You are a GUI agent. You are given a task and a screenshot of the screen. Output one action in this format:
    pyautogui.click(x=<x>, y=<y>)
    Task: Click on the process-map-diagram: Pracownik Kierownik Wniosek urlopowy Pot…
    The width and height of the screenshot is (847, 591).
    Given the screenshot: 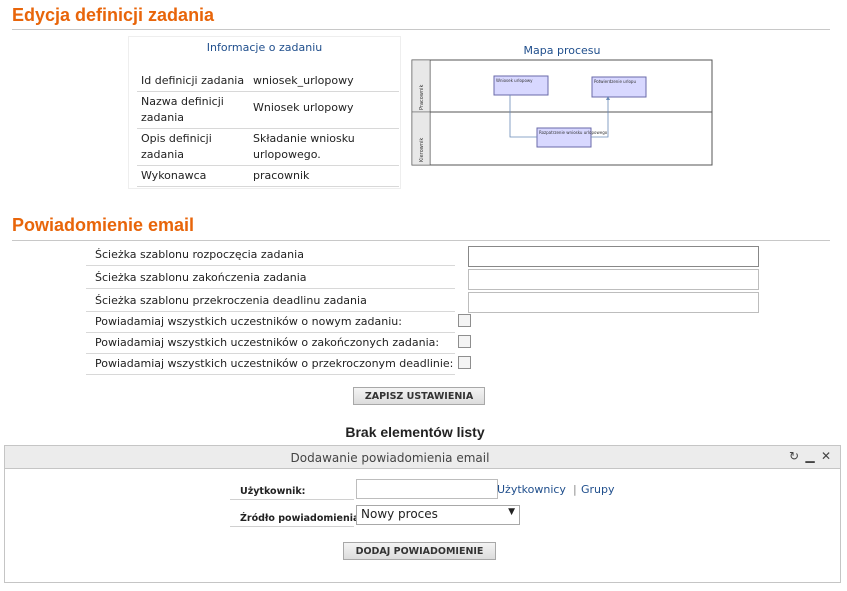 What is the action you would take?
    pyautogui.click(x=562, y=110)
    